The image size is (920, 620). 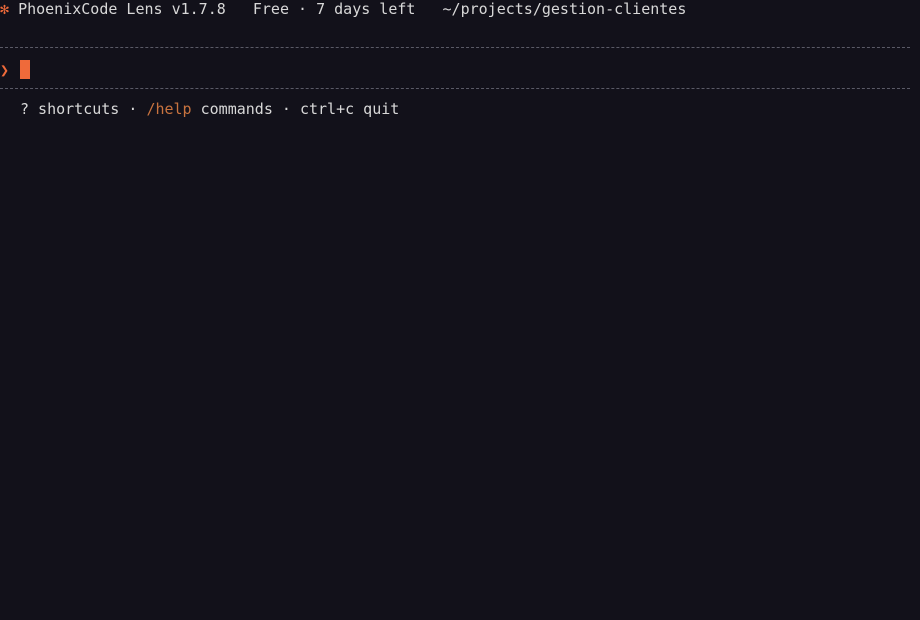 What do you see at coordinates (5, 9) in the screenshot?
I see `asterisk-logo-icon: ✻` at bounding box center [5, 9].